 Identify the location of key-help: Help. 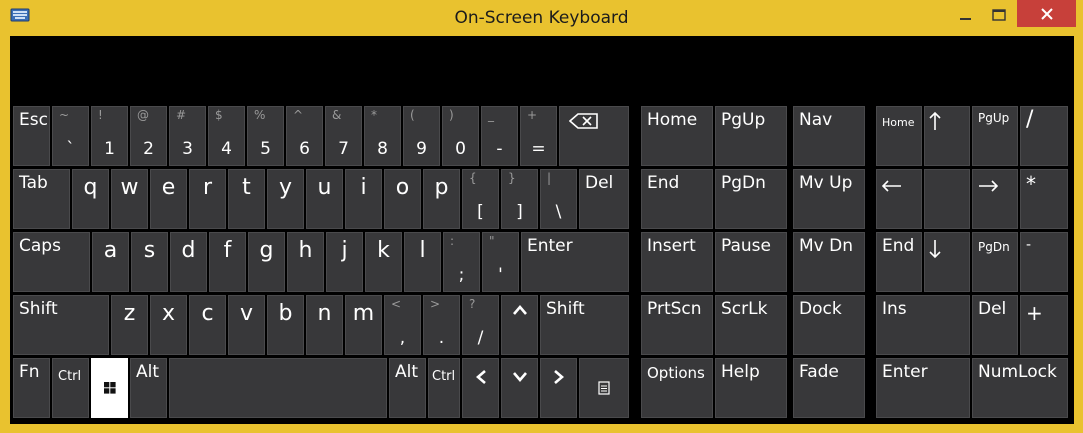
(751, 388).